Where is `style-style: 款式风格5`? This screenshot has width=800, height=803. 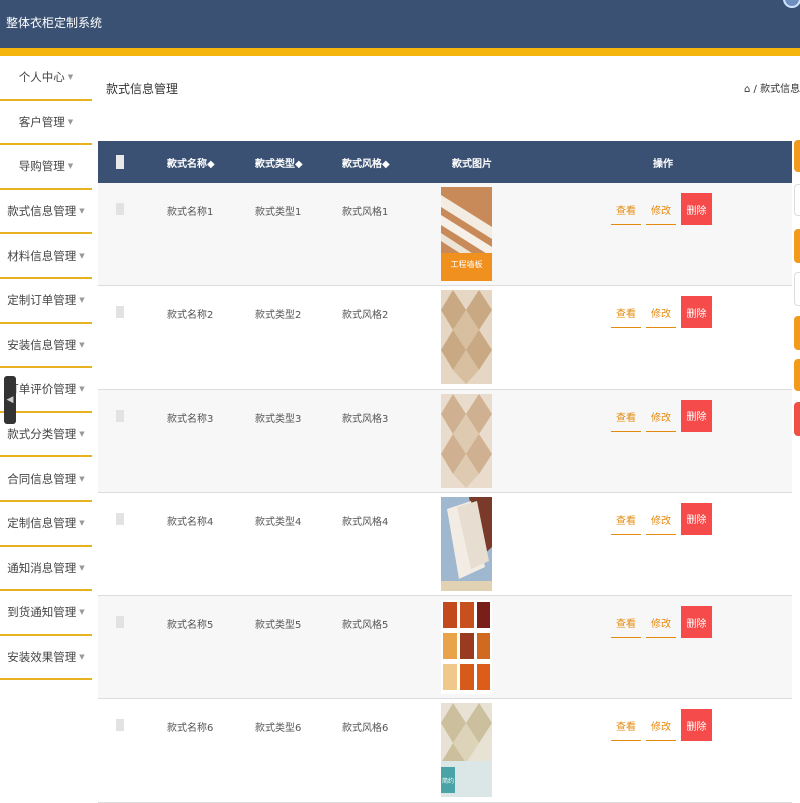 style-style: 款式风格5 is located at coordinates (365, 626).